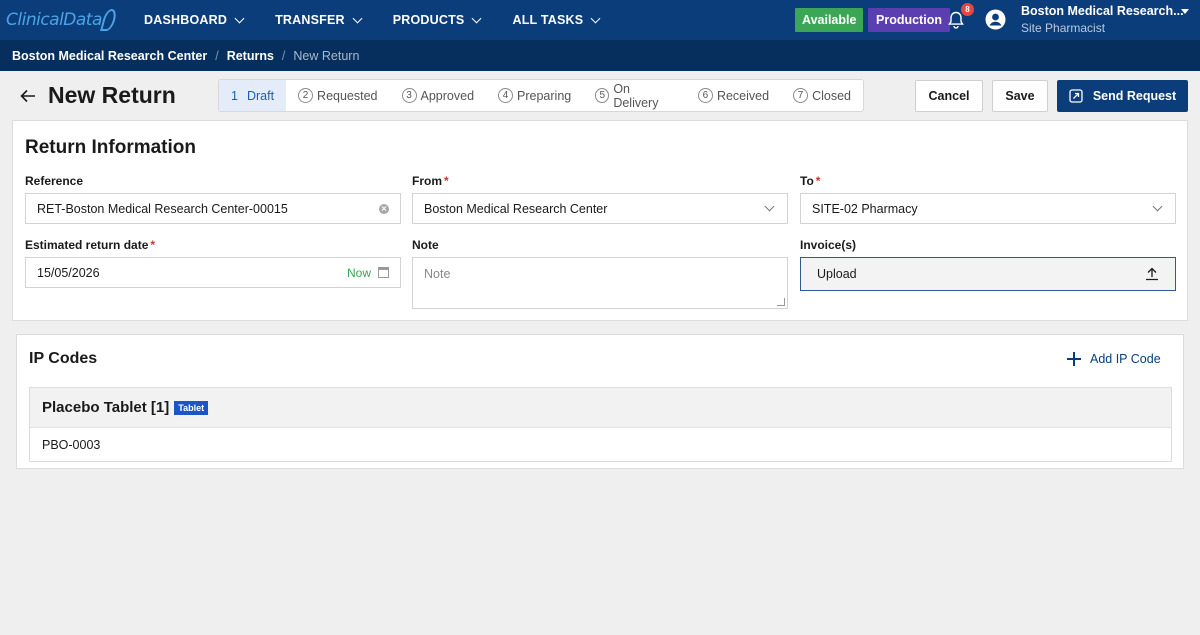 The height and width of the screenshot is (635, 1200). Describe the element at coordinates (801, 95) in the screenshot. I see `step-number: 7` at that location.